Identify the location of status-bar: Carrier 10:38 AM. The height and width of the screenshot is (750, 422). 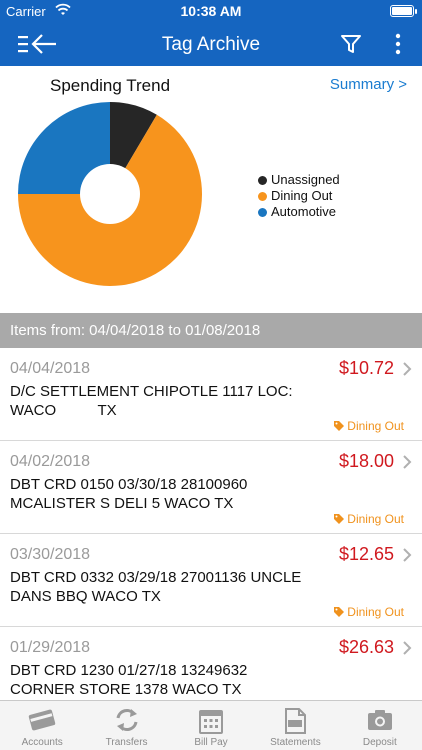
(211, 11).